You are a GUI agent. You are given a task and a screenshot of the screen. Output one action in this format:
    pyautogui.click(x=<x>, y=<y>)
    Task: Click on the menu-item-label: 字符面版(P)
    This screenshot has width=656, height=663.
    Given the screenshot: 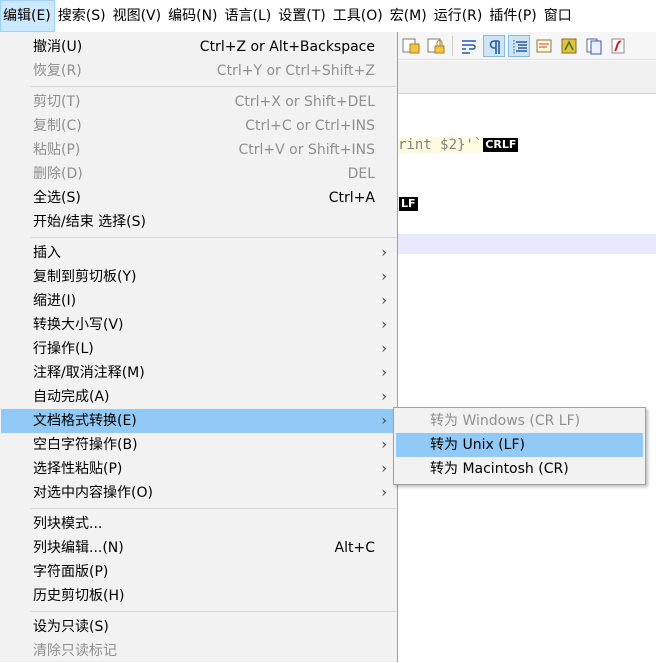 What is the action you would take?
    pyautogui.click(x=71, y=572)
    